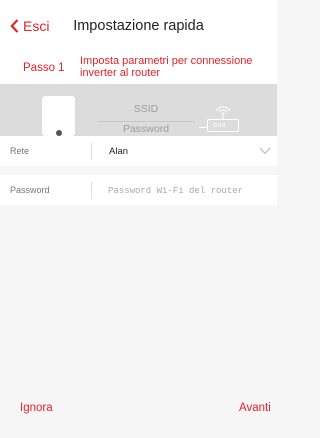 This screenshot has width=320, height=438. Describe the element at coordinates (146, 109) in the screenshot. I see `ssid-text: SSID` at that location.